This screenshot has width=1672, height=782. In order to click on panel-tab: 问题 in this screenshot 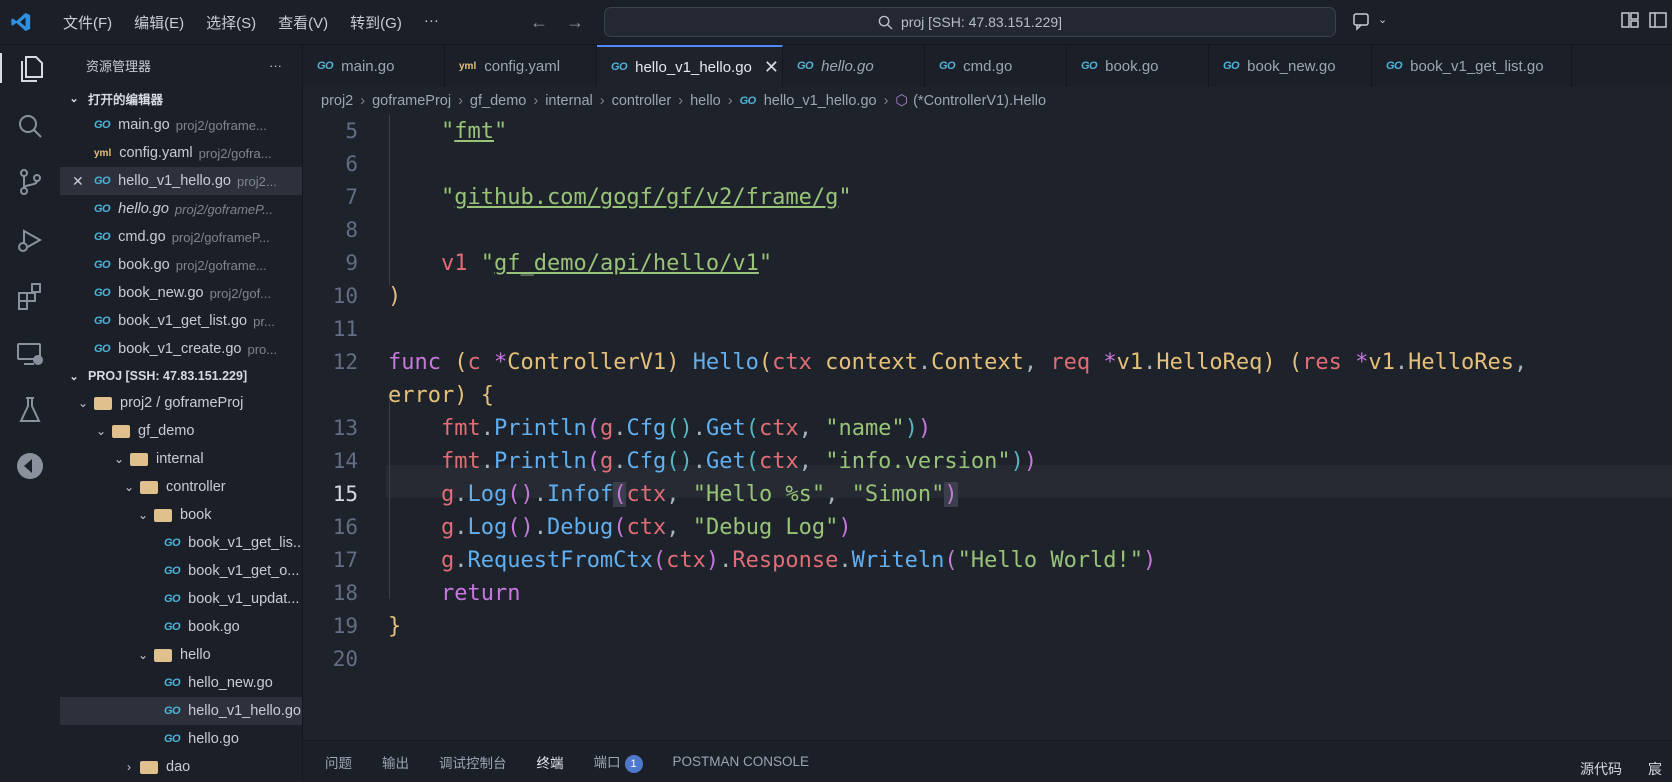, I will do `click(338, 762)`.